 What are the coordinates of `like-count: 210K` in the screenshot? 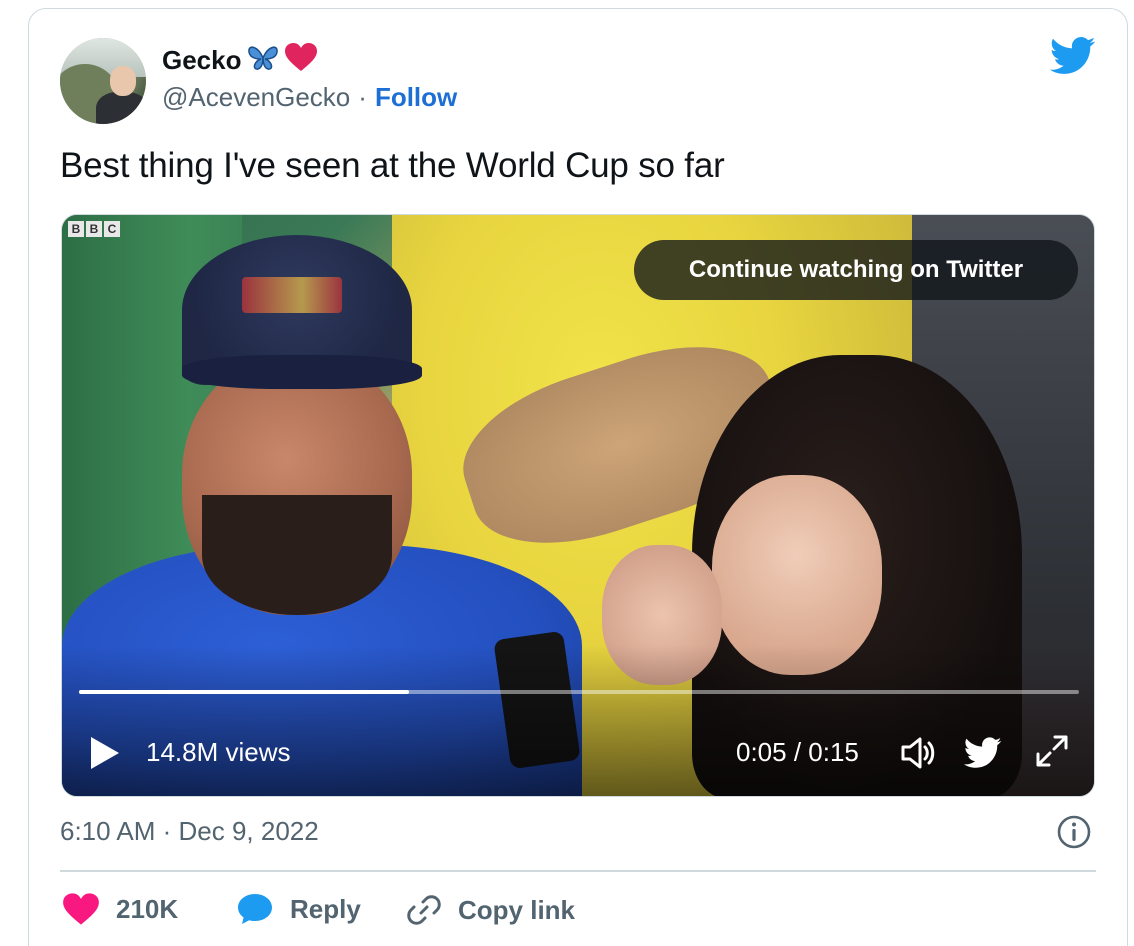 It's located at (147, 908).